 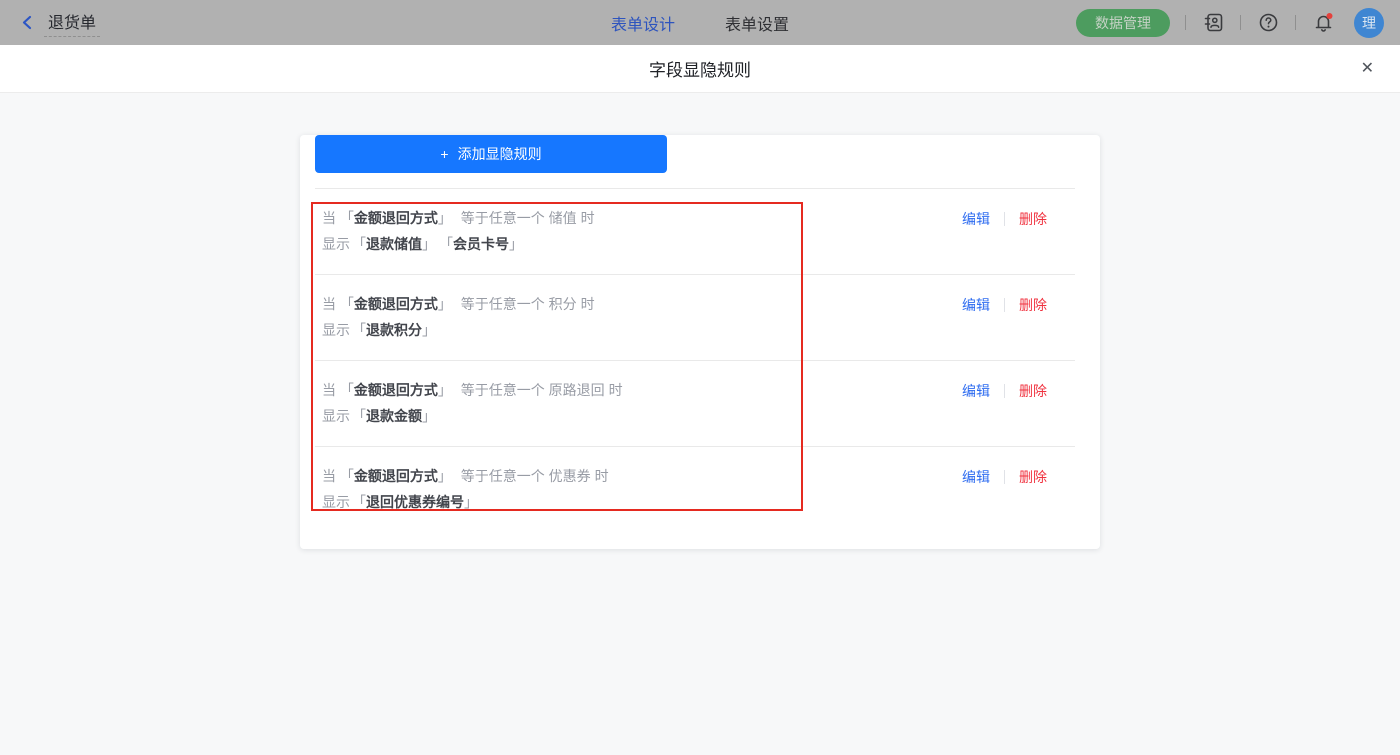 I want to click on back-chevron-icon, so click(x=27, y=22).